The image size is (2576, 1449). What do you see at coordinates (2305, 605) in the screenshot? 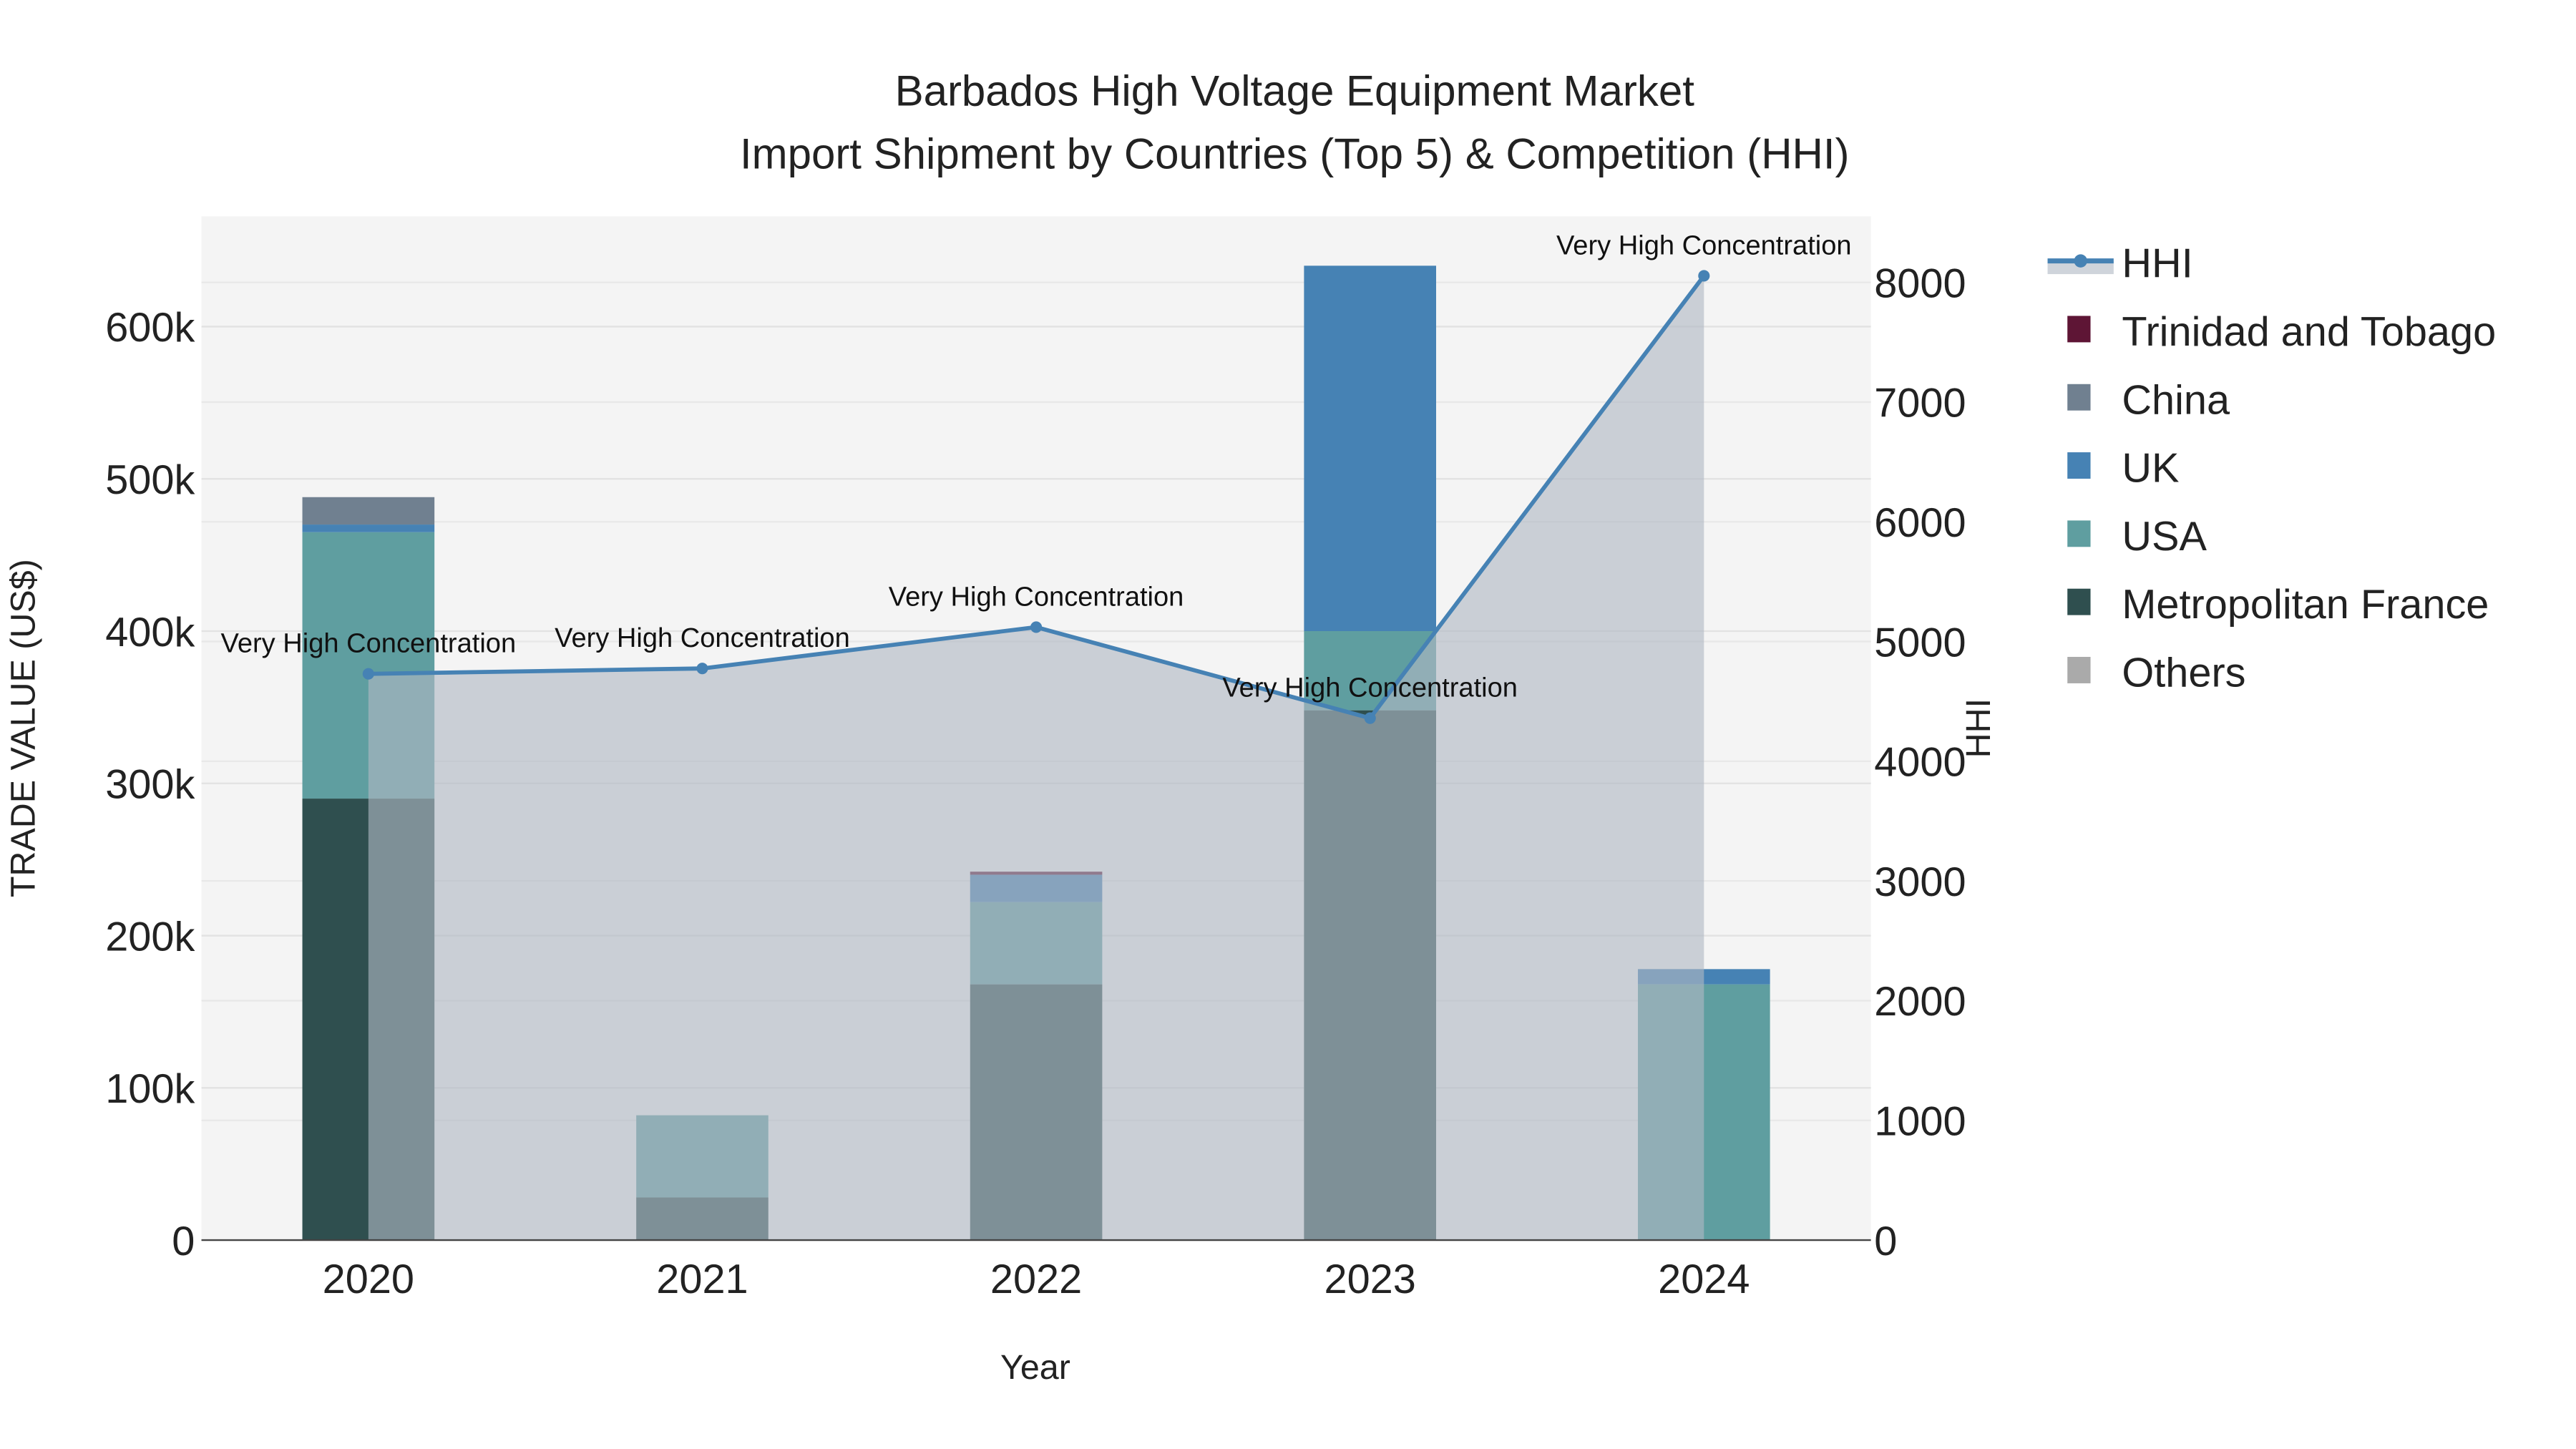
I see `legend-label: Metropolitan France` at bounding box center [2305, 605].